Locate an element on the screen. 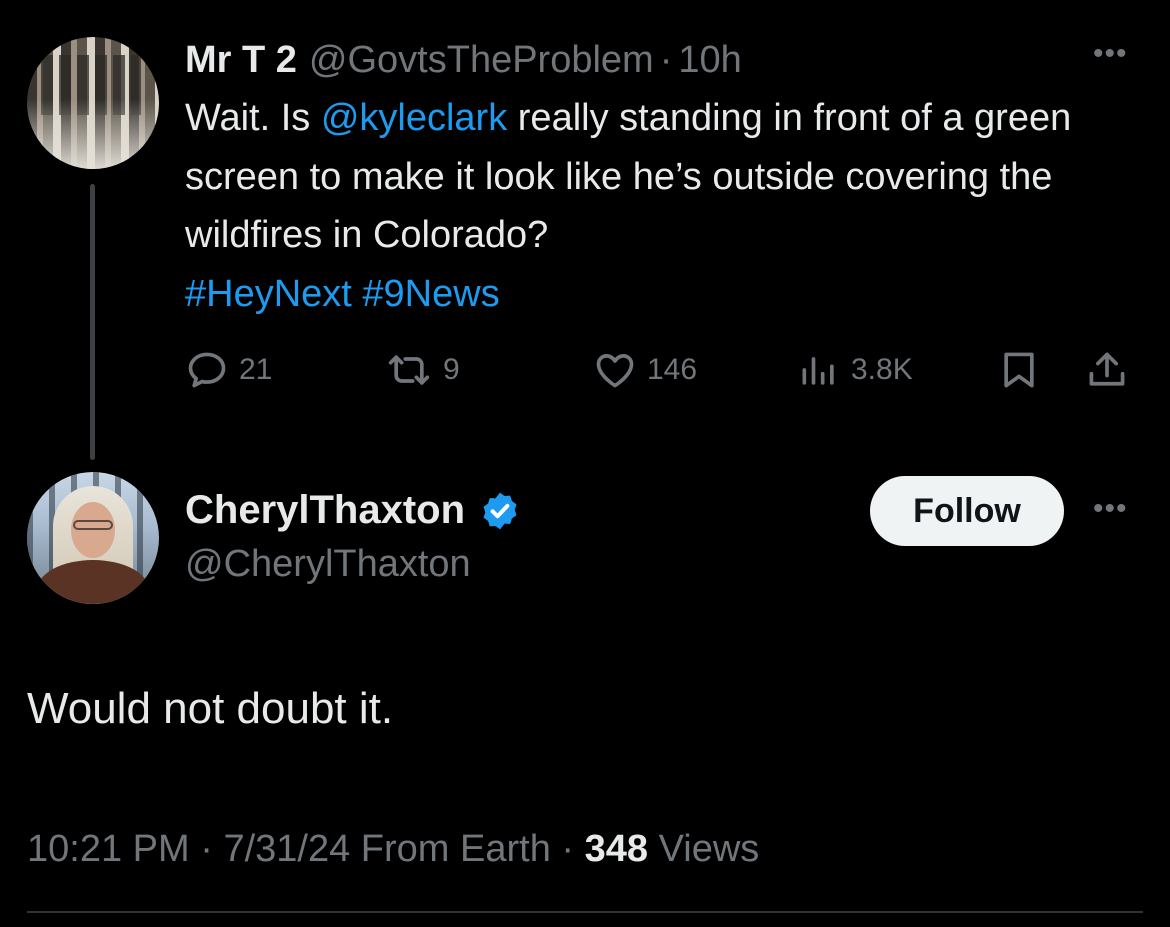 The height and width of the screenshot is (927, 1170). reply-count: 21 is located at coordinates (256, 369).